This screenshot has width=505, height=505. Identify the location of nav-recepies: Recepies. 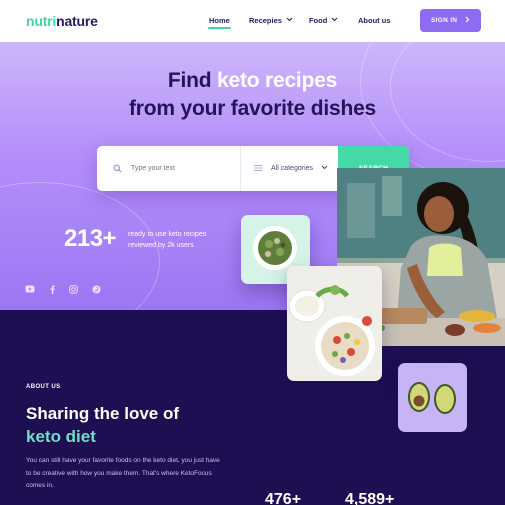
(271, 20).